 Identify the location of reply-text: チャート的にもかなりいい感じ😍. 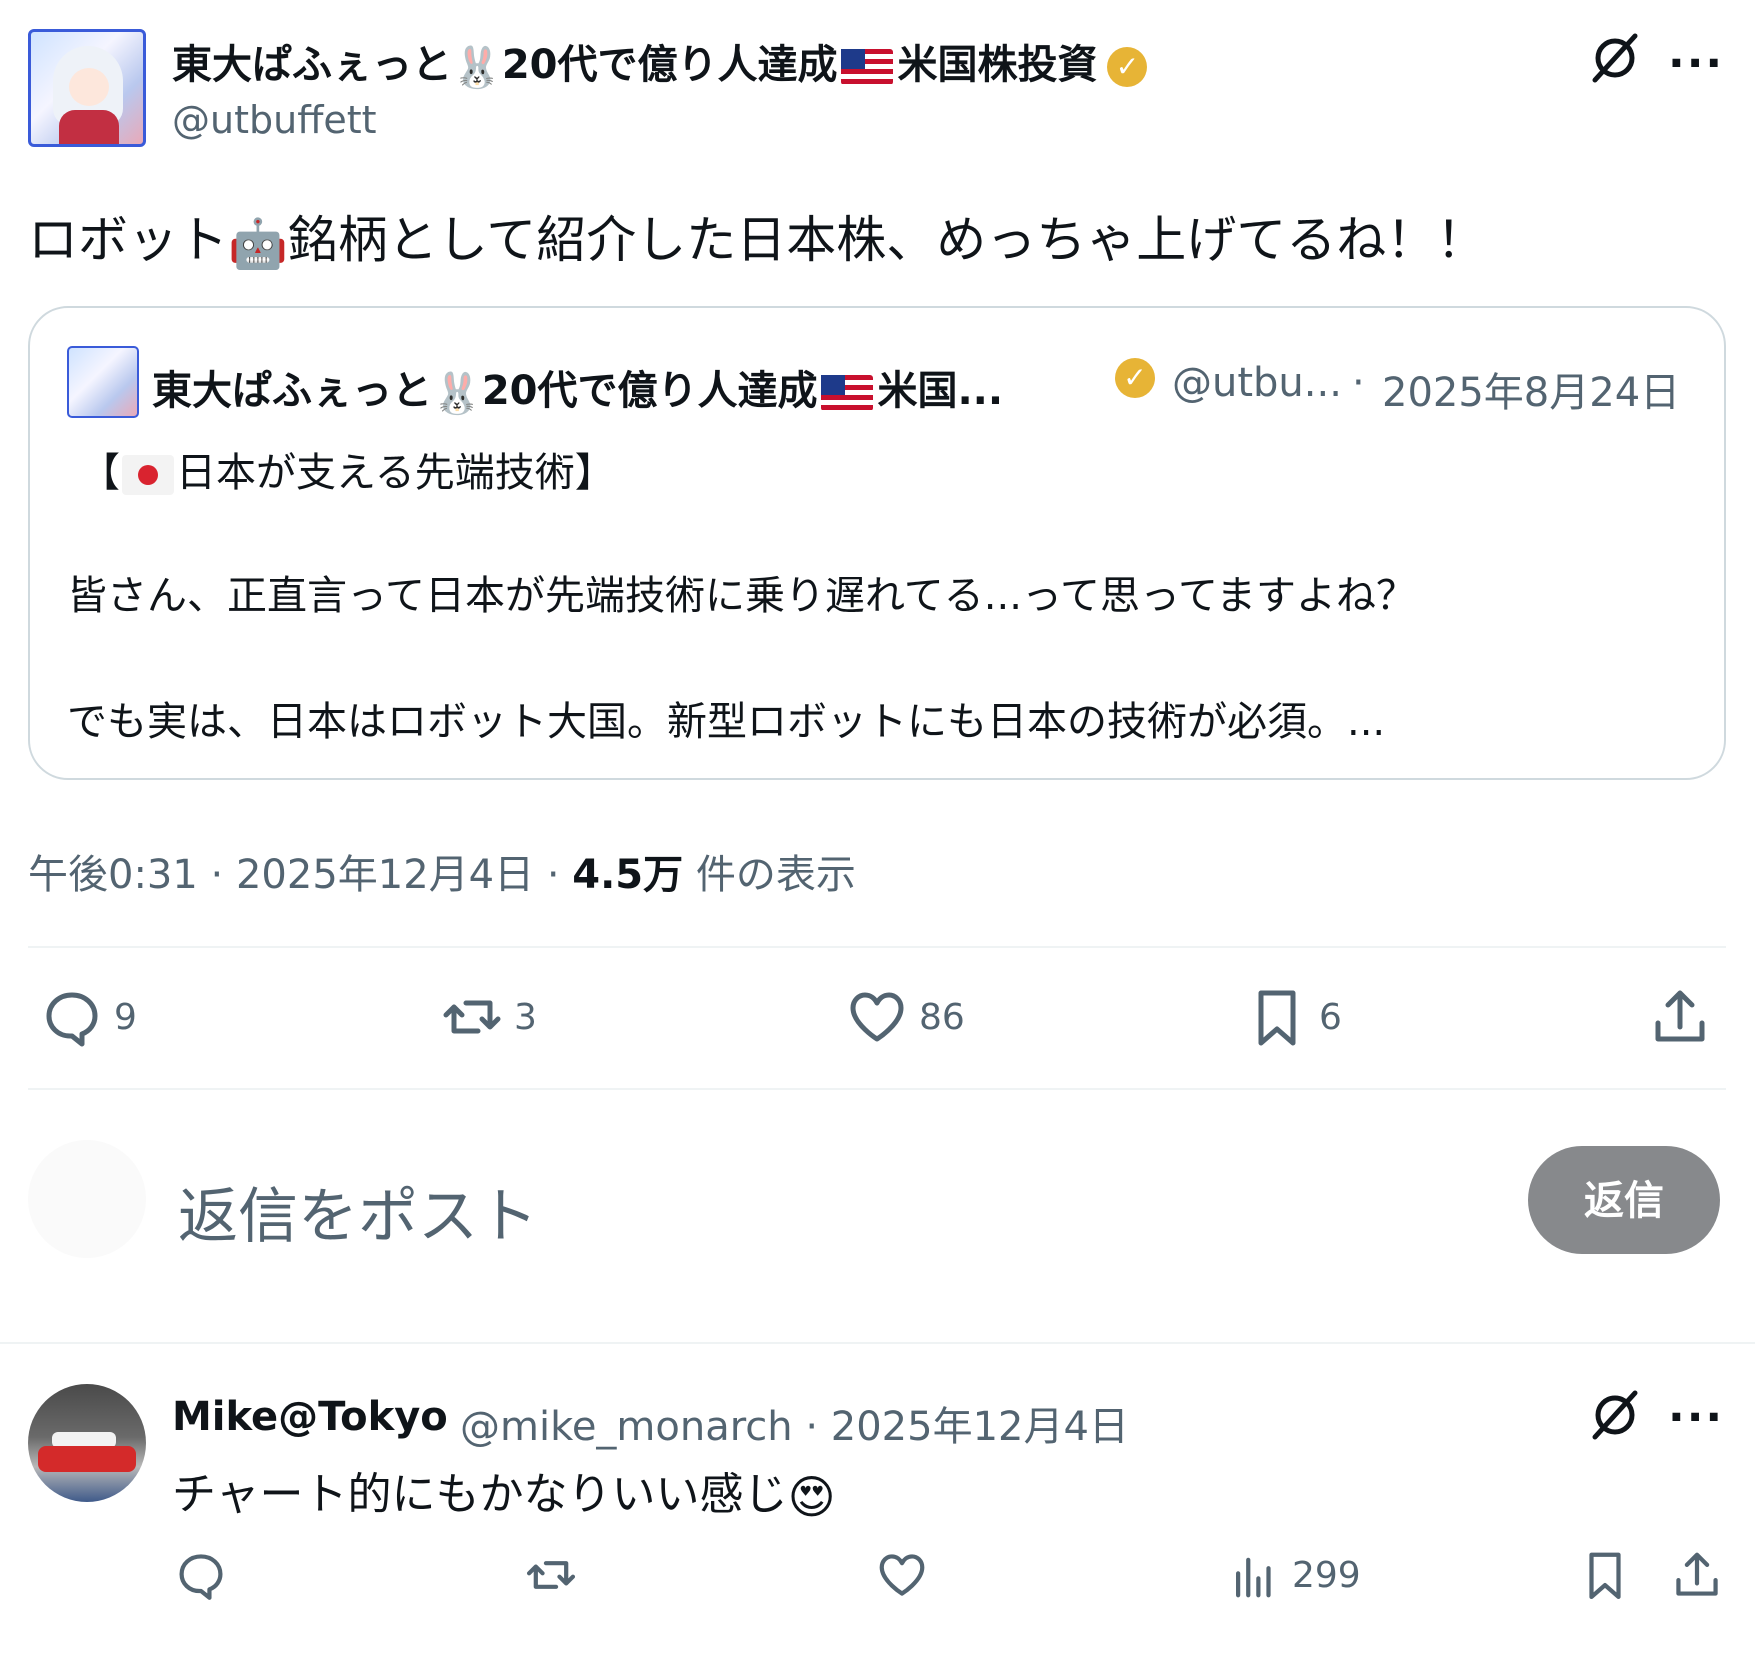
(504, 1491).